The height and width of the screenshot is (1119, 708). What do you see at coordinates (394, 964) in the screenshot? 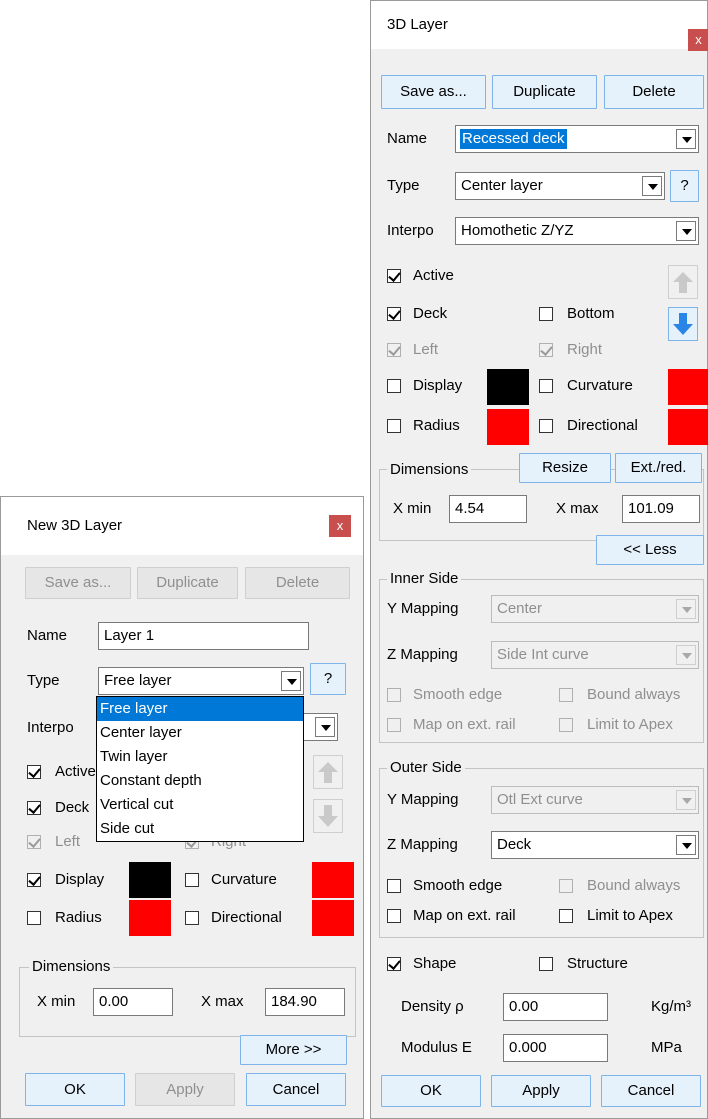
I see `shape-checkbox` at bounding box center [394, 964].